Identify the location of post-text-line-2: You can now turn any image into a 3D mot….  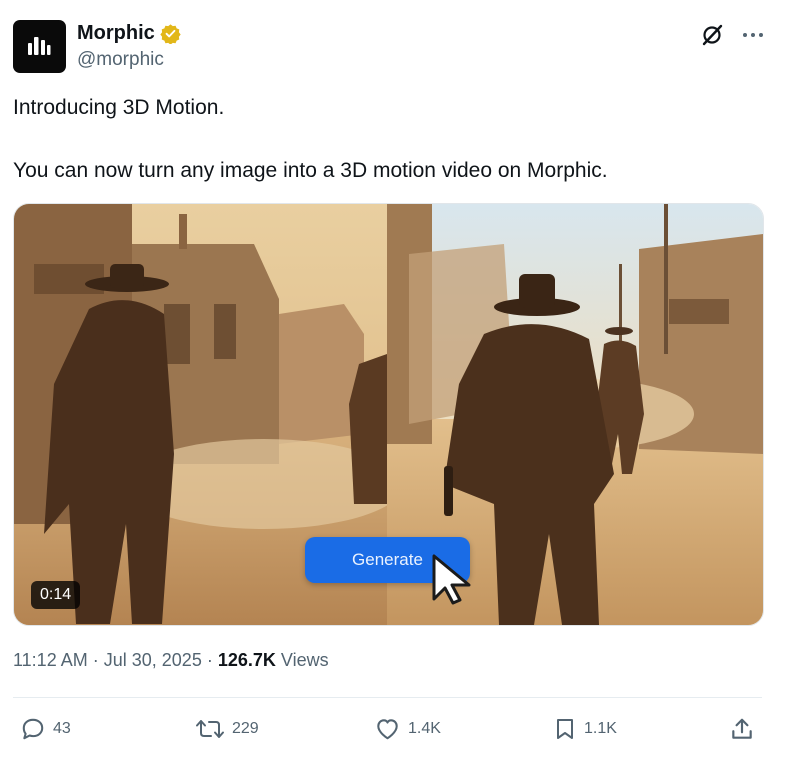
(310, 170).